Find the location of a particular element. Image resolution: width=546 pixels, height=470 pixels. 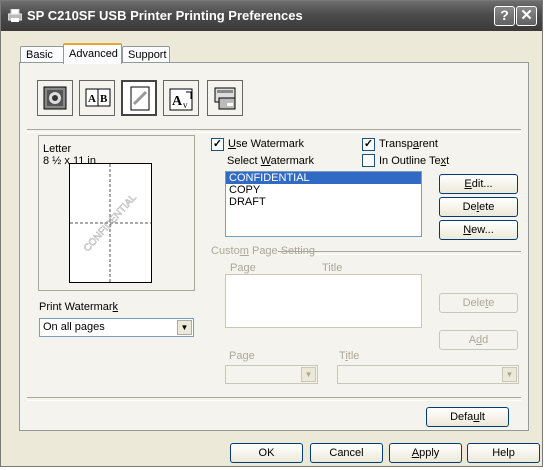

duplex-icon: A B is located at coordinates (98, 97).